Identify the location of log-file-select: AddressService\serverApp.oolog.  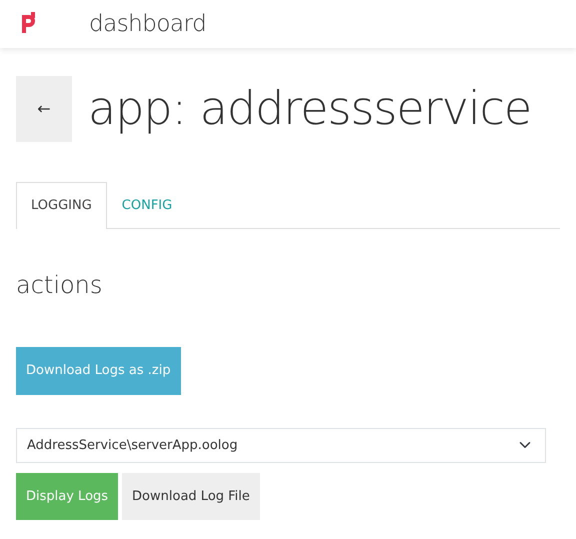
(281, 445).